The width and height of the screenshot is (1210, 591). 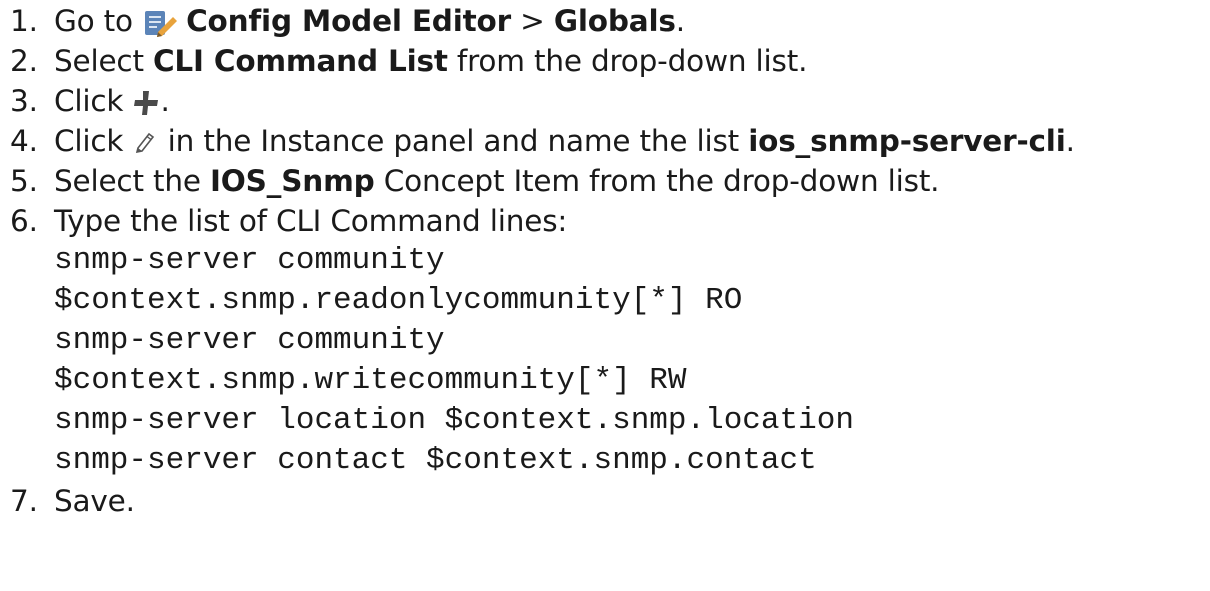 What do you see at coordinates (292, 181) in the screenshot?
I see `concept-item-name: IOS_Snmp` at bounding box center [292, 181].